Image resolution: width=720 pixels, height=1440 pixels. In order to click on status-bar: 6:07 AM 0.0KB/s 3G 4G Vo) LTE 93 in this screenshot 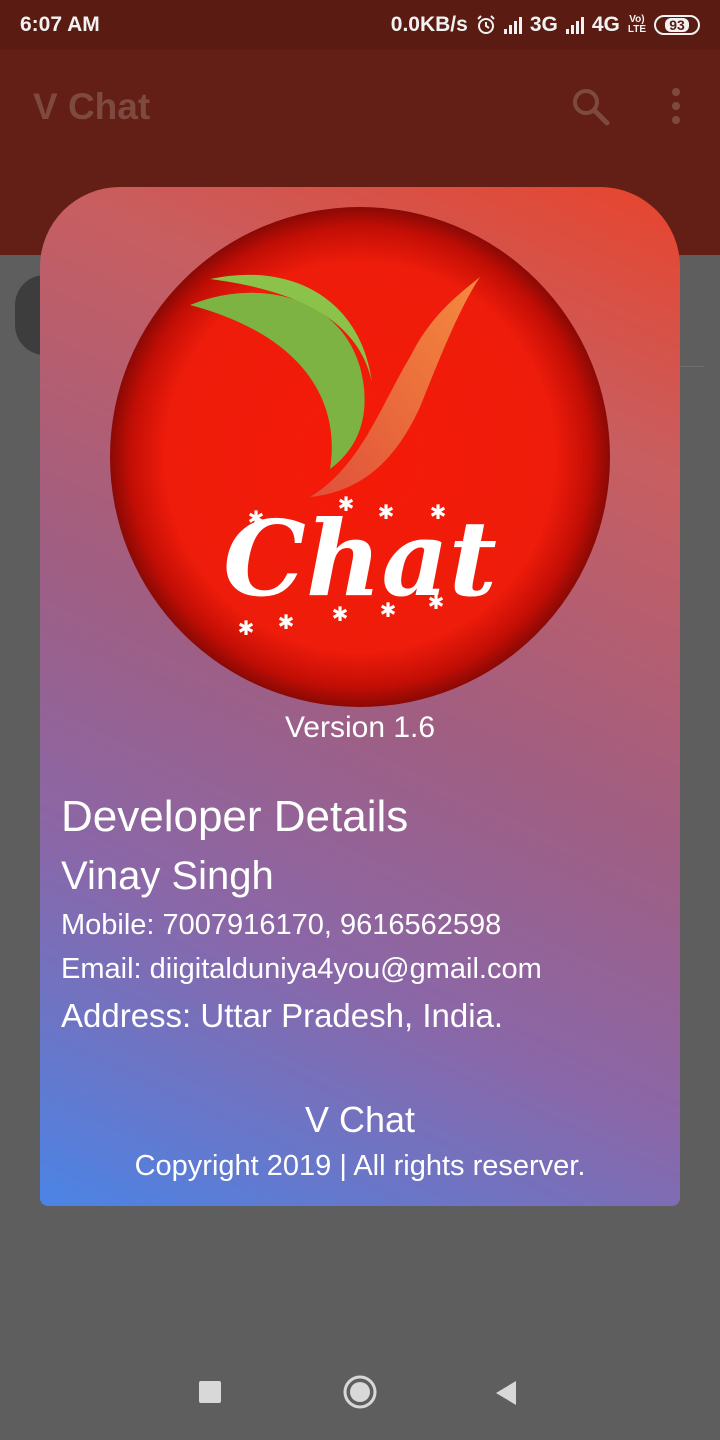, I will do `click(360, 25)`.